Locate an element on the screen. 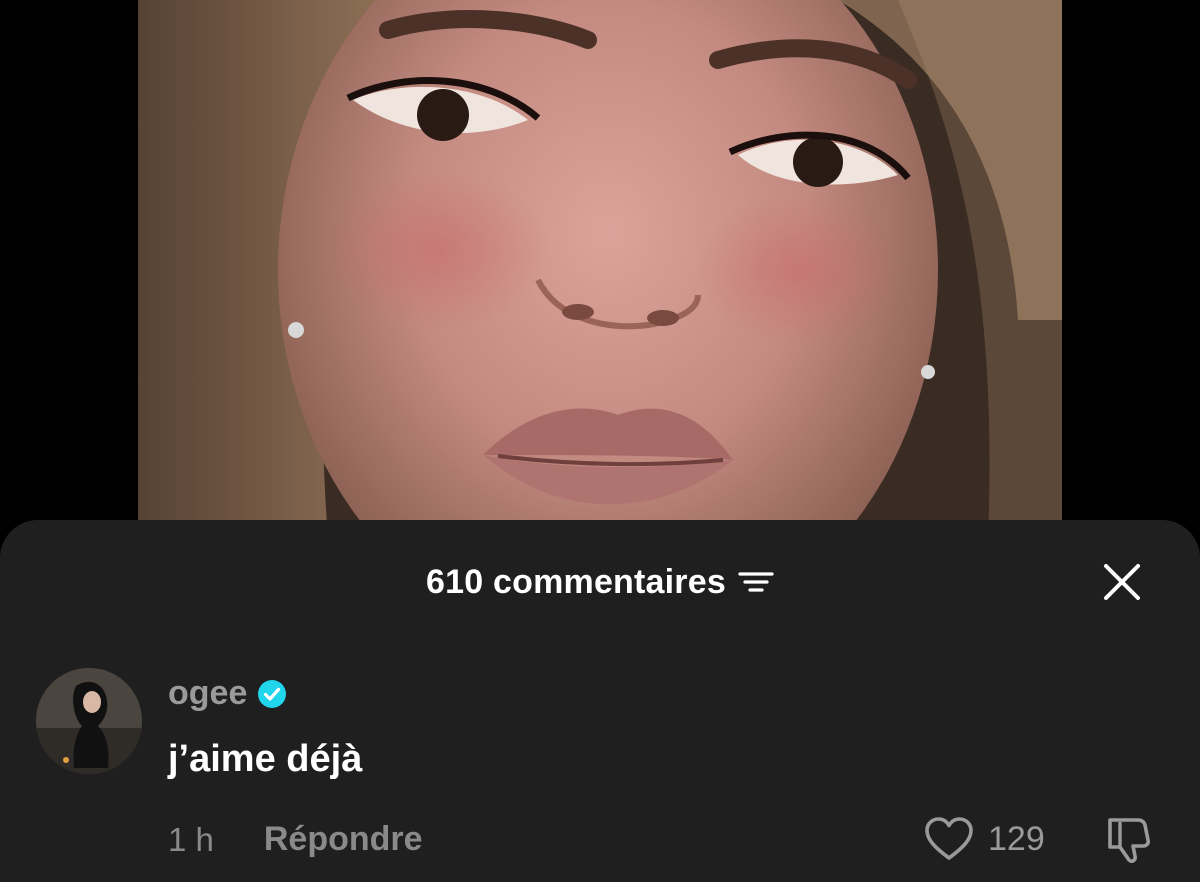 This screenshot has width=1200, height=882. comments-count-title: 610 commentaires is located at coordinates (576, 581).